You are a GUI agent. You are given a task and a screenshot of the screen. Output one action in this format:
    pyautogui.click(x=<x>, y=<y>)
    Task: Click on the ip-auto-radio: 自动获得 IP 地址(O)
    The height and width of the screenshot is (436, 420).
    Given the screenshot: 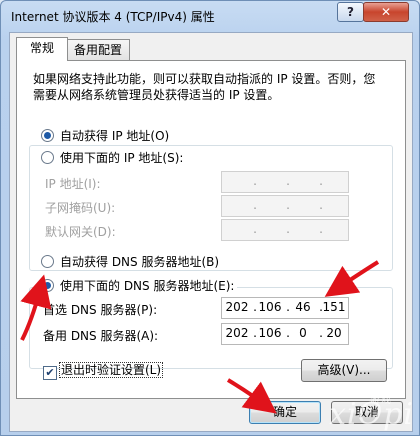 What is the action you would take?
    pyautogui.click(x=105, y=135)
    